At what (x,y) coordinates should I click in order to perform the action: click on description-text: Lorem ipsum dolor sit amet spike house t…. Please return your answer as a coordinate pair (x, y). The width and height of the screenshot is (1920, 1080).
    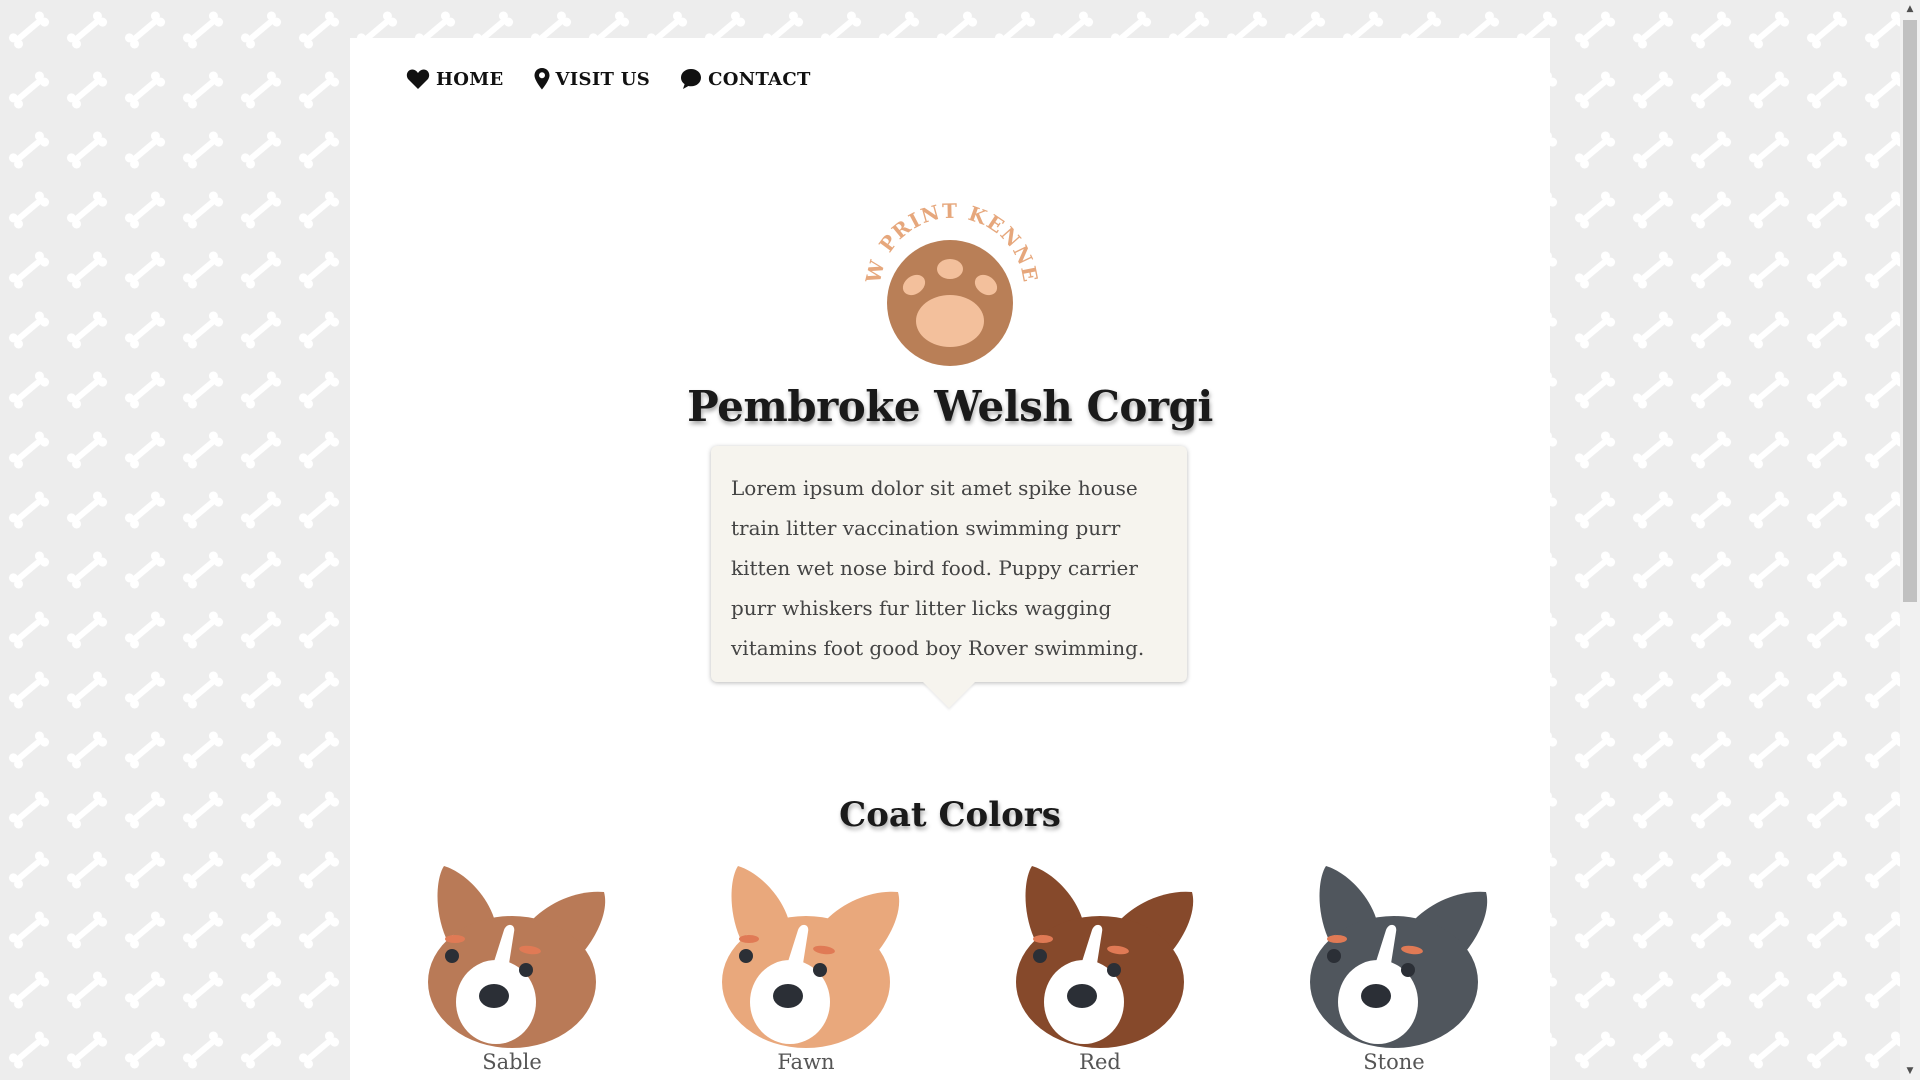
    Looking at the image, I should click on (938, 568).